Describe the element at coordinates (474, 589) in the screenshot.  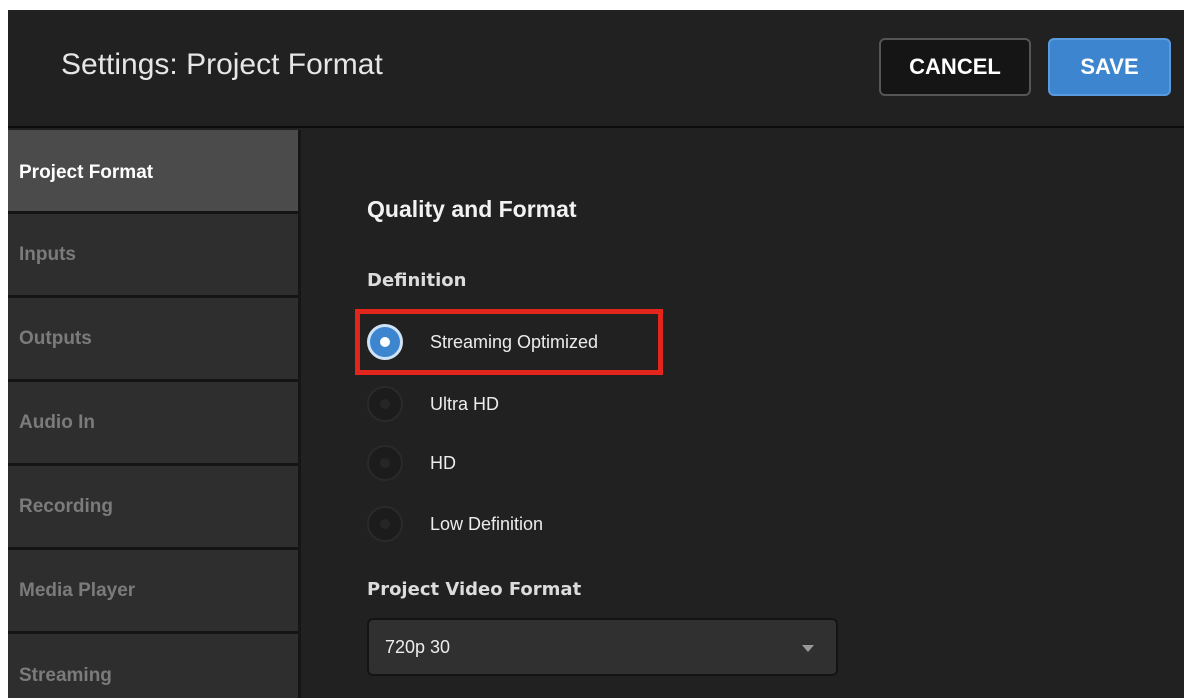
I see `video-format-label: Project Video Format` at that location.